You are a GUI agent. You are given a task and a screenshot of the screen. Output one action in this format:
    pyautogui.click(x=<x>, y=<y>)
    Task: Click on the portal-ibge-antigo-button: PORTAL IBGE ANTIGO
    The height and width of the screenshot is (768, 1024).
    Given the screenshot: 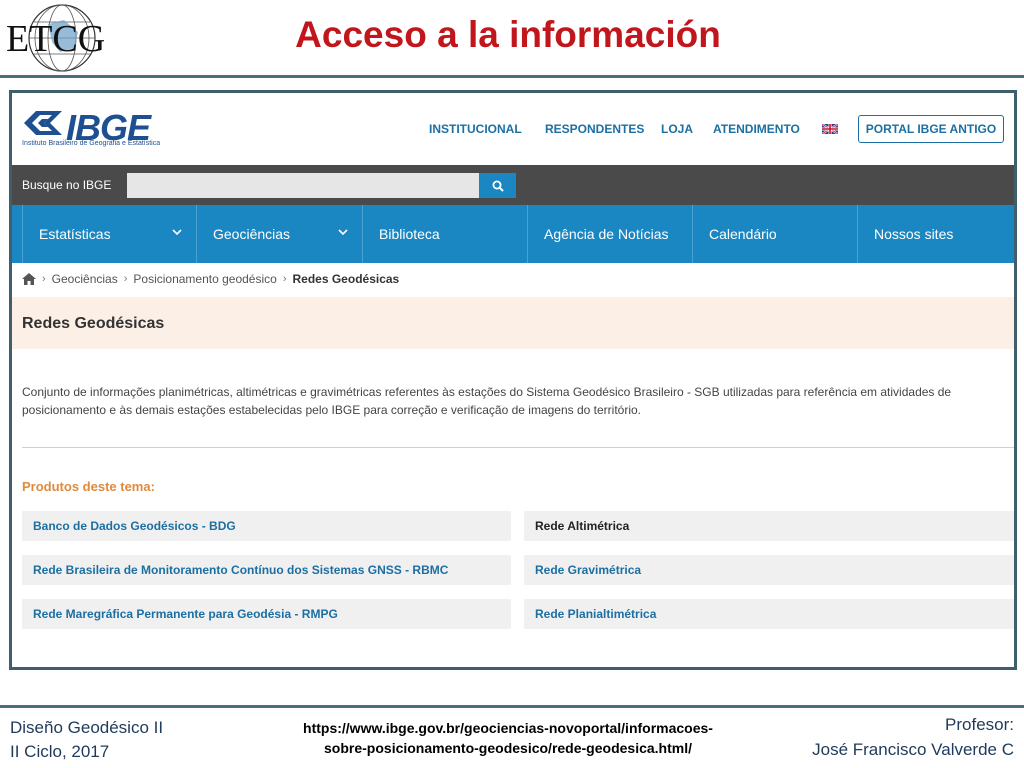 What is the action you would take?
    pyautogui.click(x=931, y=129)
    